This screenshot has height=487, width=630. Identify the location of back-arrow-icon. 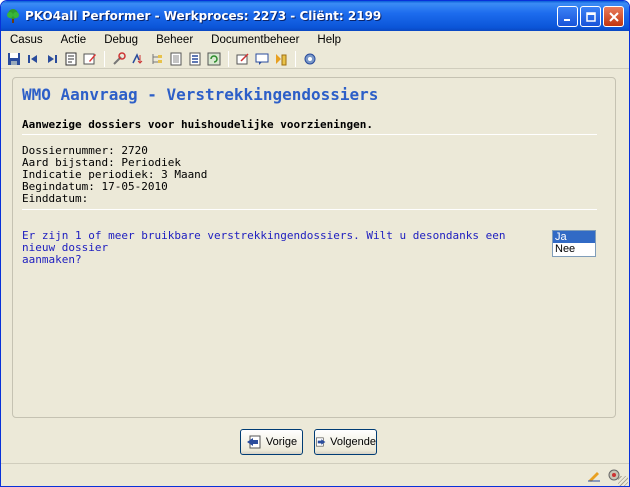
(253, 442).